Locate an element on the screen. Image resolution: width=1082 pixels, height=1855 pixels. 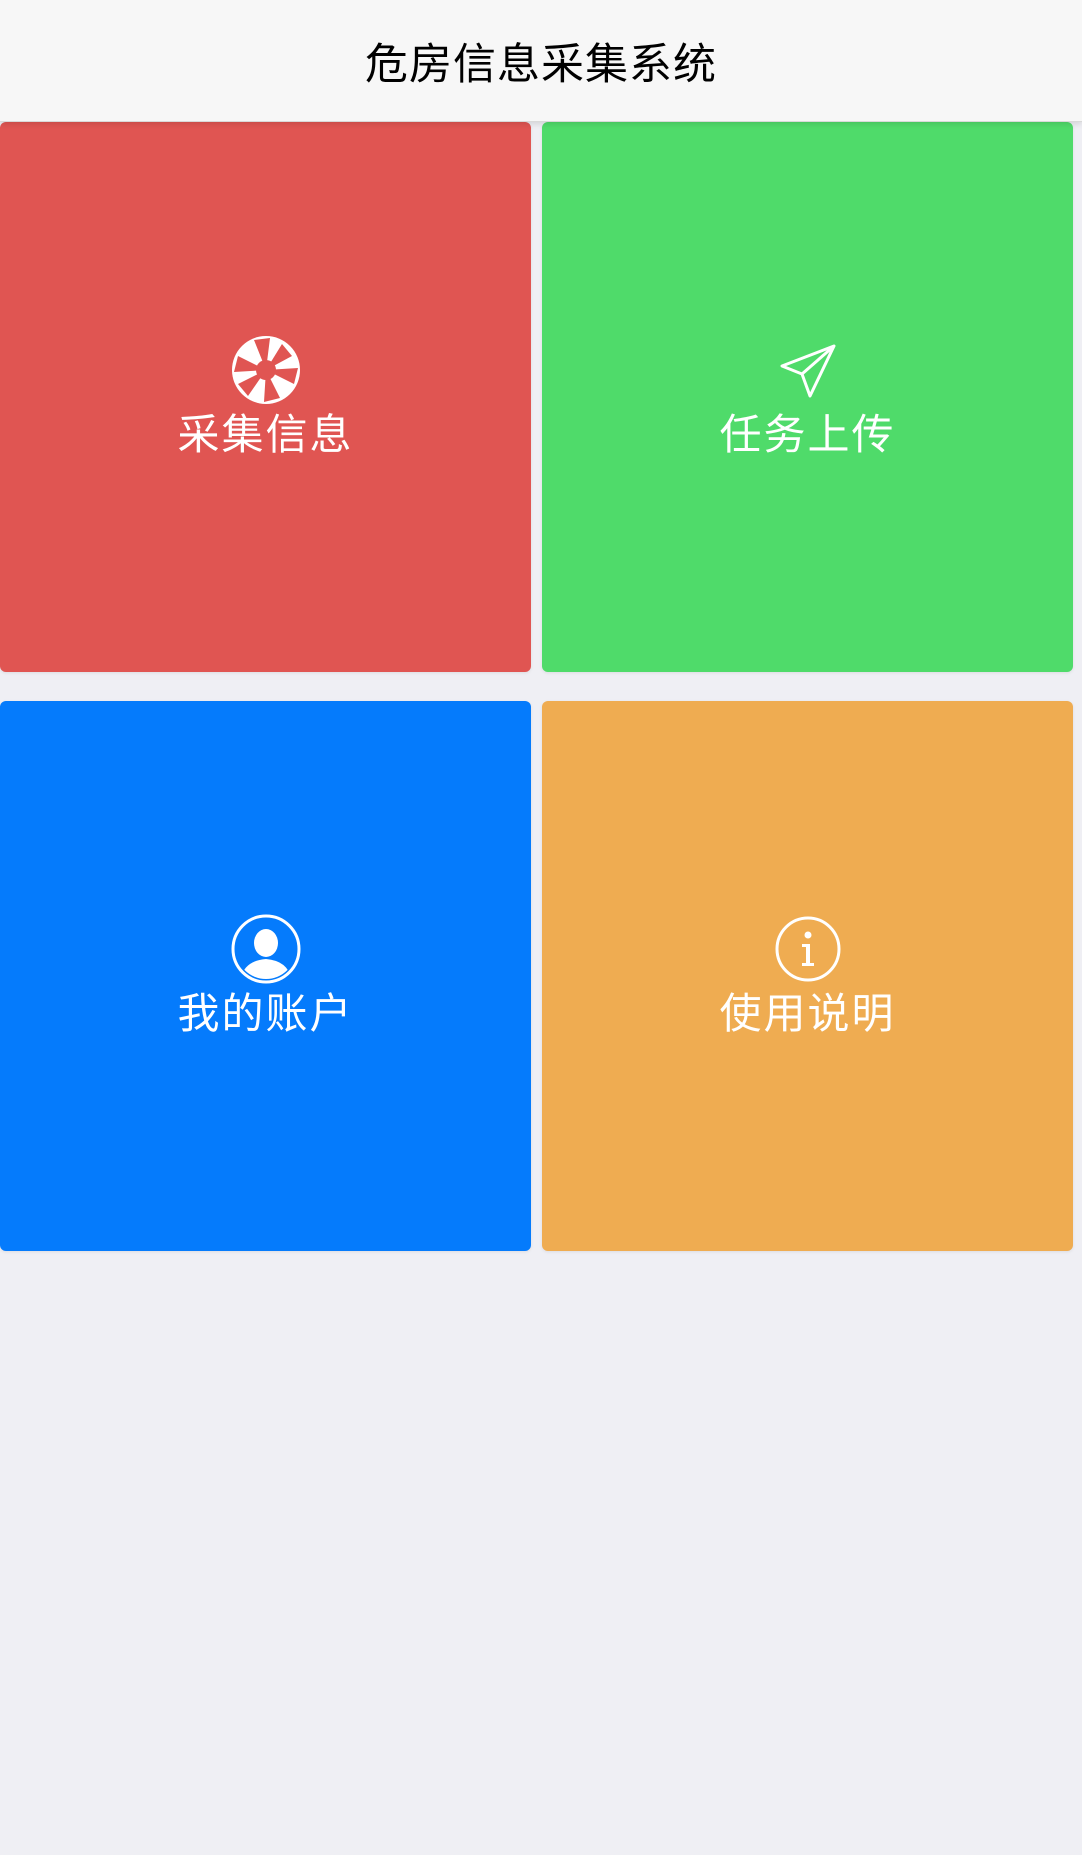
page-title: 危房信息采集系统 is located at coordinates (541, 64).